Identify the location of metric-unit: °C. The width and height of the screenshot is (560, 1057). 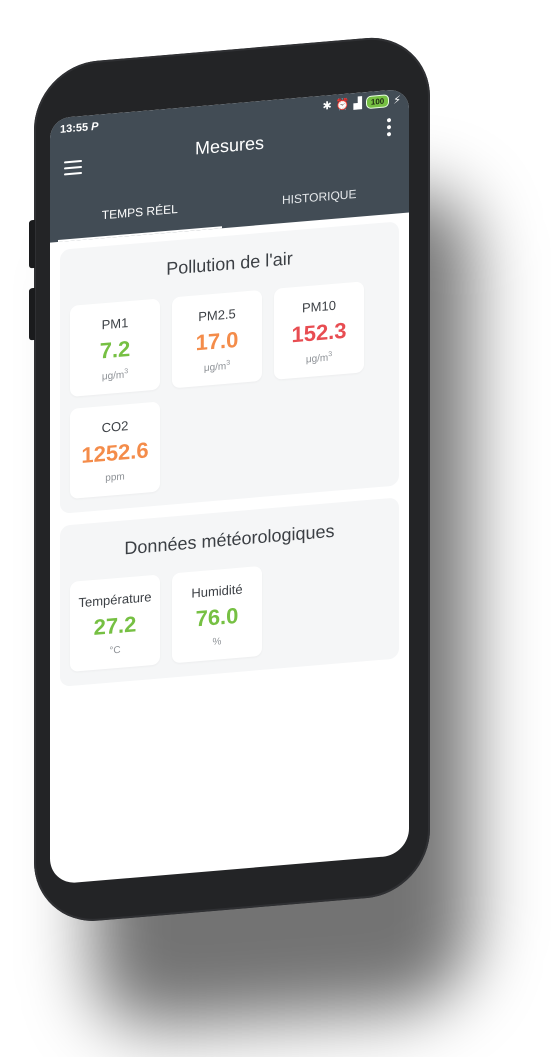
(115, 651).